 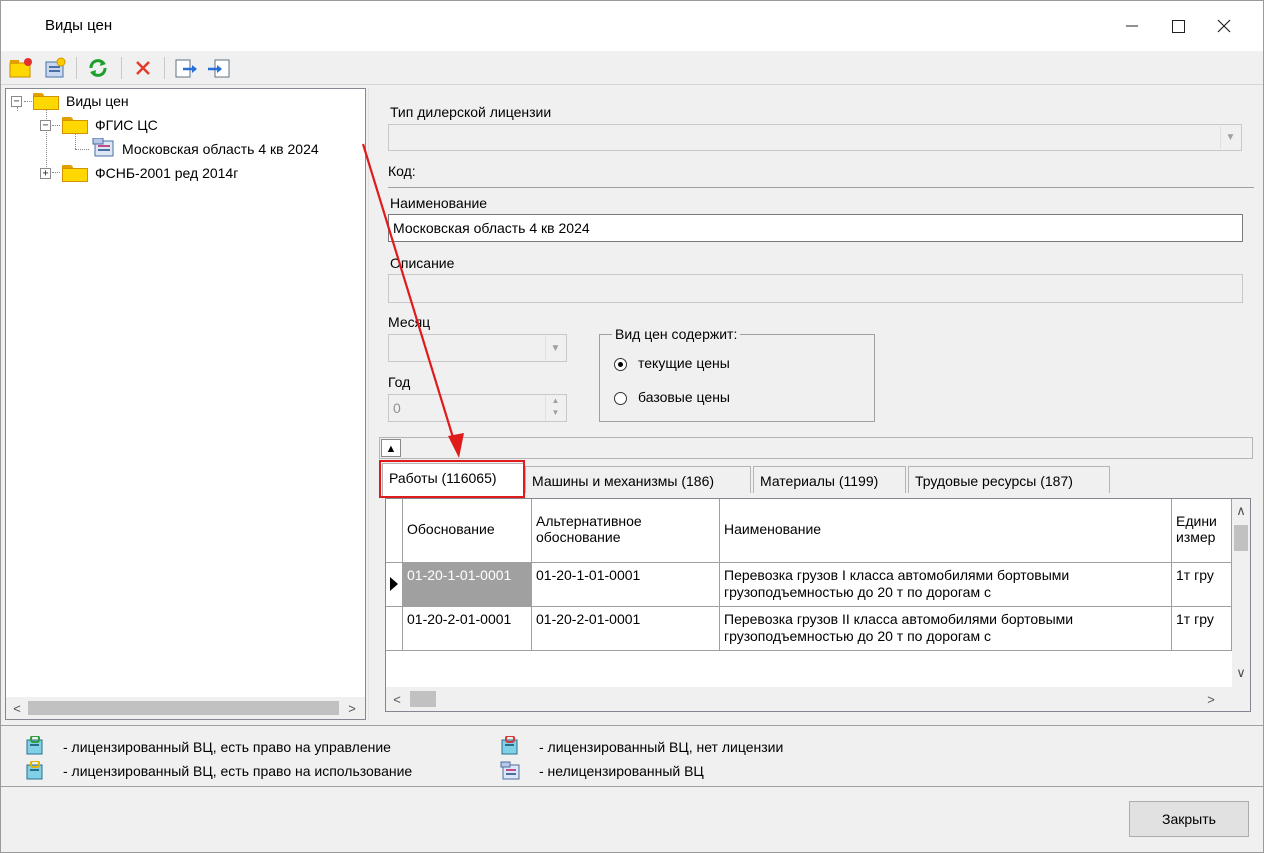 I want to click on tab-machines: Машины и механизмы (186), so click(x=638, y=479).